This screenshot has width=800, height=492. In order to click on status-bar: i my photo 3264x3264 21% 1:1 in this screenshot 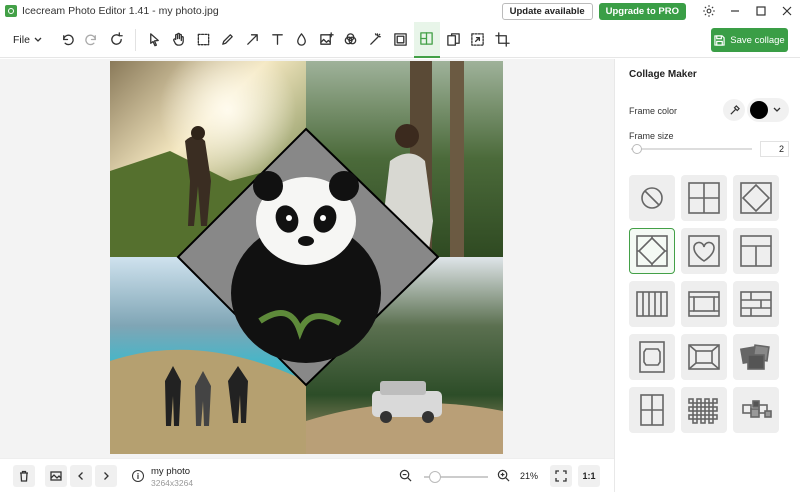, I will do `click(307, 475)`.